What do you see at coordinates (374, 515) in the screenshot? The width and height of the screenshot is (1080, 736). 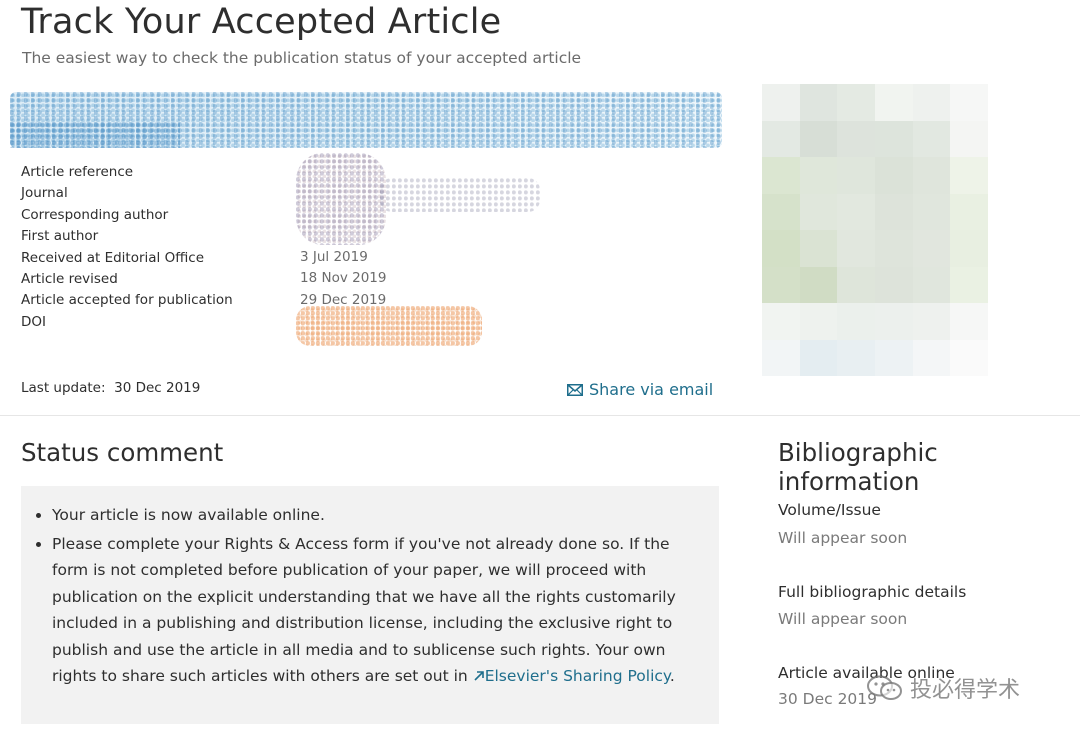 I see `status-item: Your article is now available online.` at bounding box center [374, 515].